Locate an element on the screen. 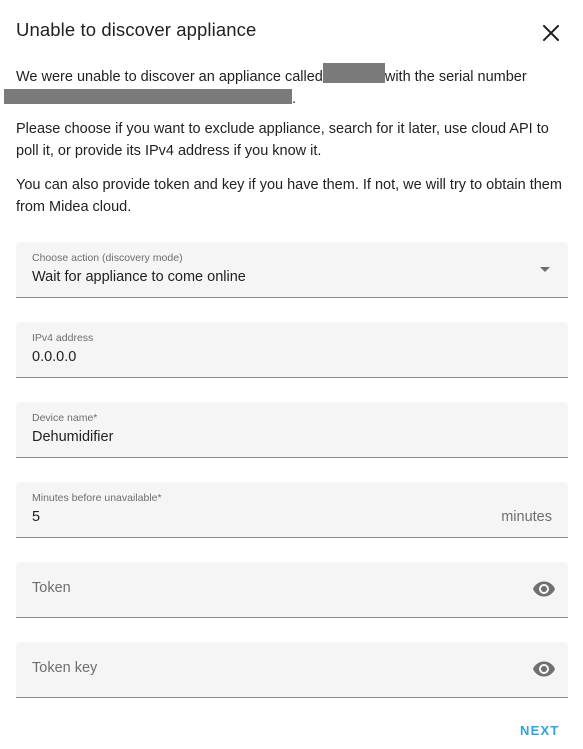 The height and width of the screenshot is (749, 583). dialog-title: Unable to discover appliance is located at coordinates (136, 29).